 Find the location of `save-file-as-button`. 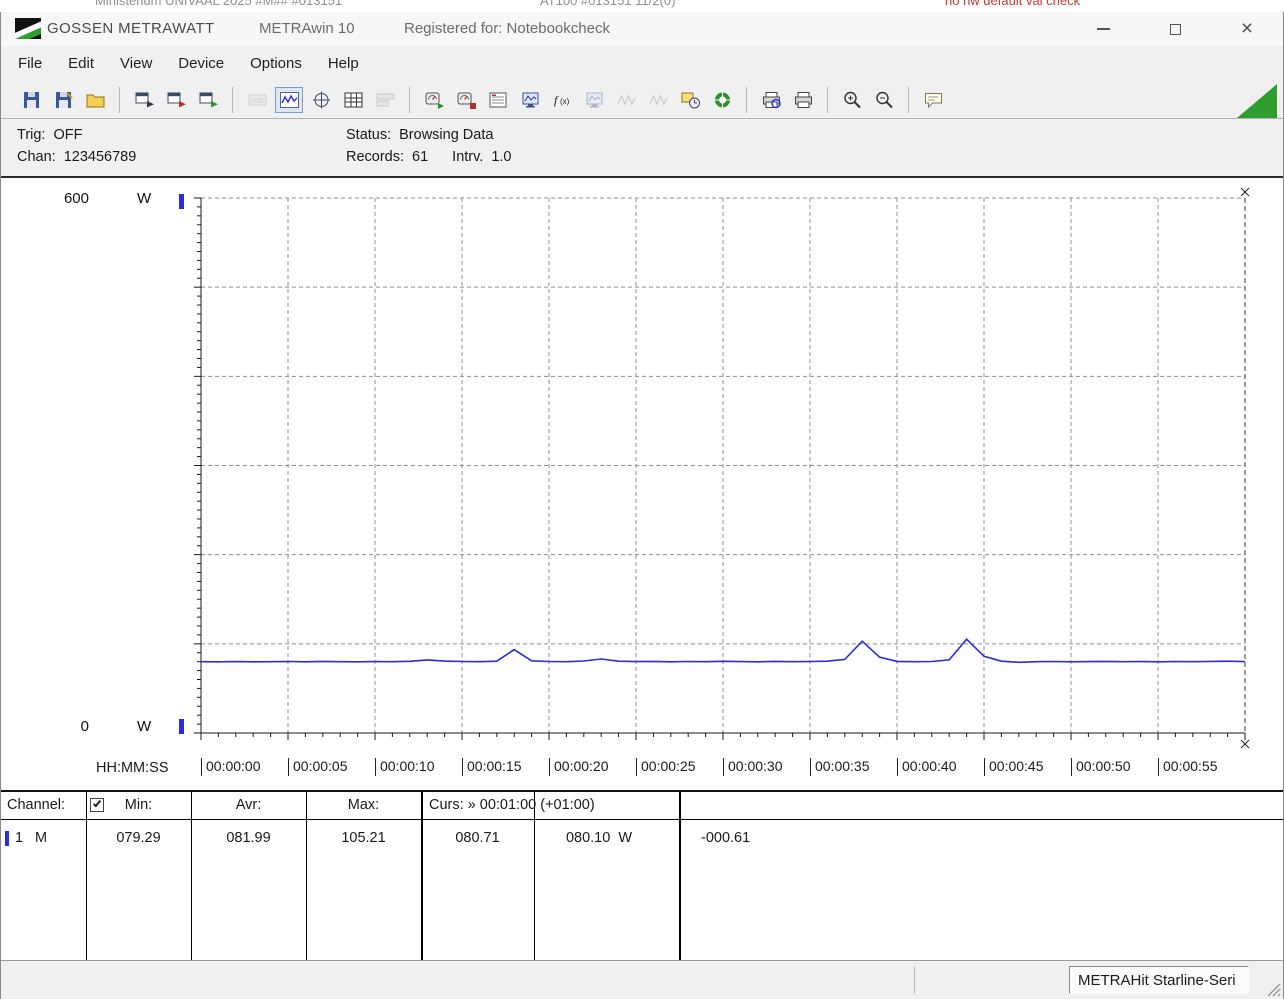

save-file-as-button is located at coordinates (63, 100).